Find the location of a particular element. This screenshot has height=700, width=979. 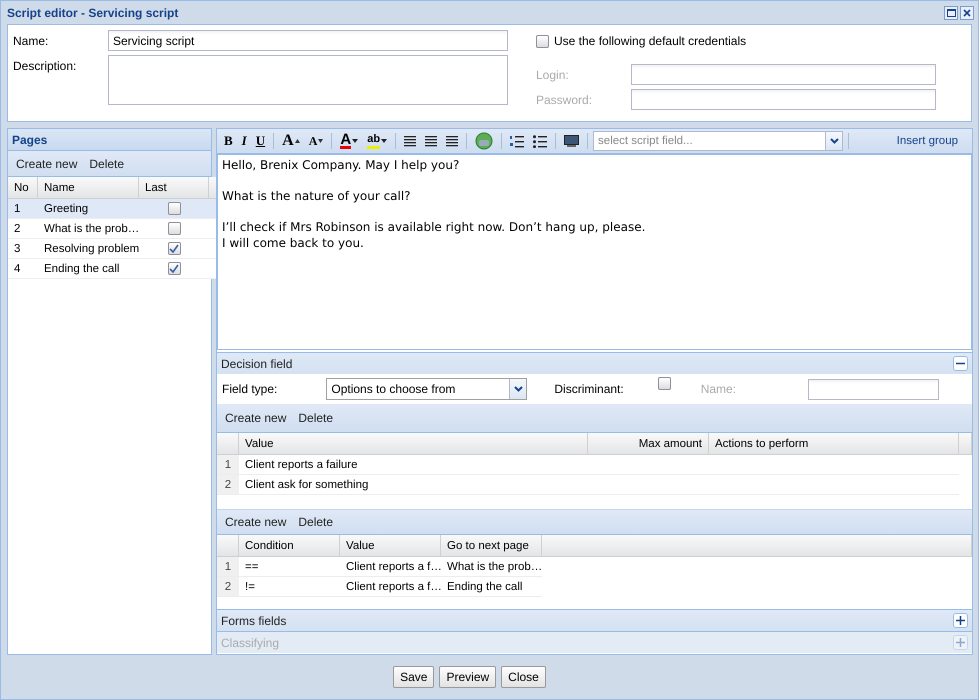

maximize-button is located at coordinates (951, 13).